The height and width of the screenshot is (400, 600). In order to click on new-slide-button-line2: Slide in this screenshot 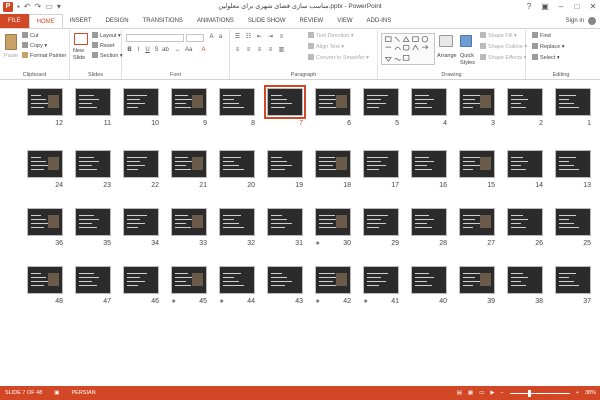, I will do `click(79, 58)`.